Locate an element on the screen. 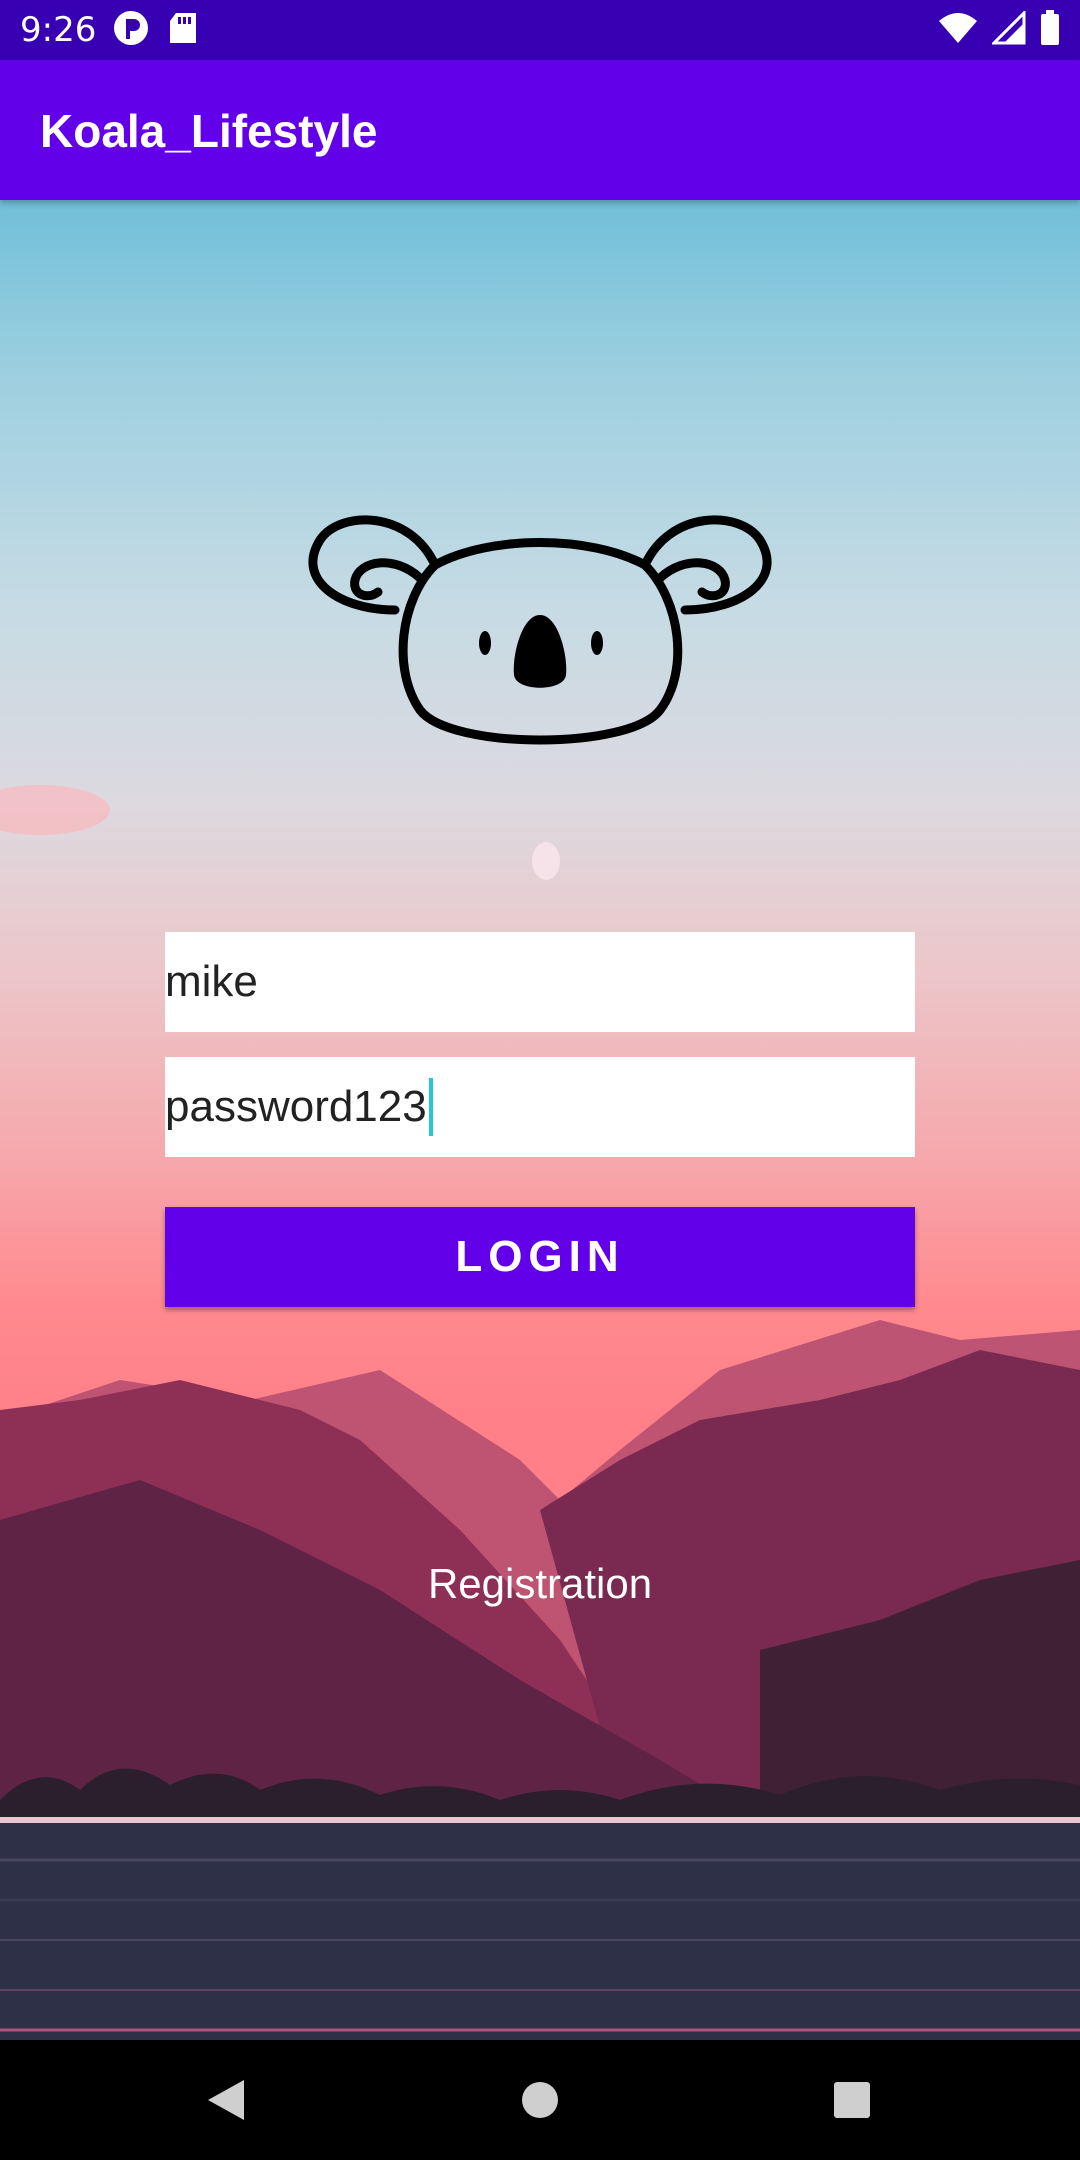 The image size is (1080, 2160). registration-link: Registration is located at coordinates (540, 1584).